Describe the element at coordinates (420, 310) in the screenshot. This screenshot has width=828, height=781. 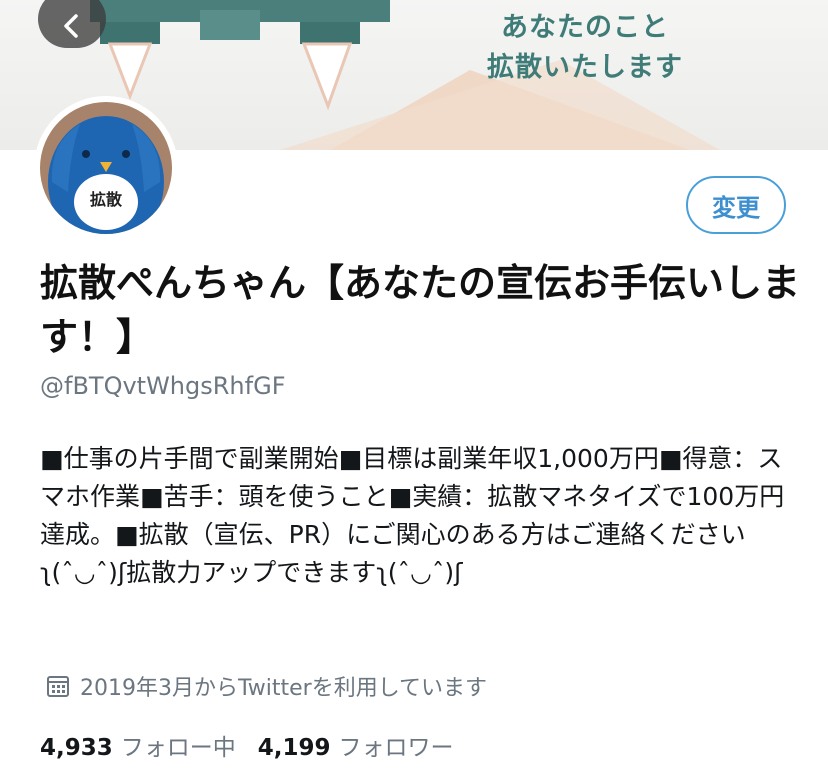
I see `display-name: 拡散ぺんちゃん【あなたの宣伝お手伝いします！】` at that location.